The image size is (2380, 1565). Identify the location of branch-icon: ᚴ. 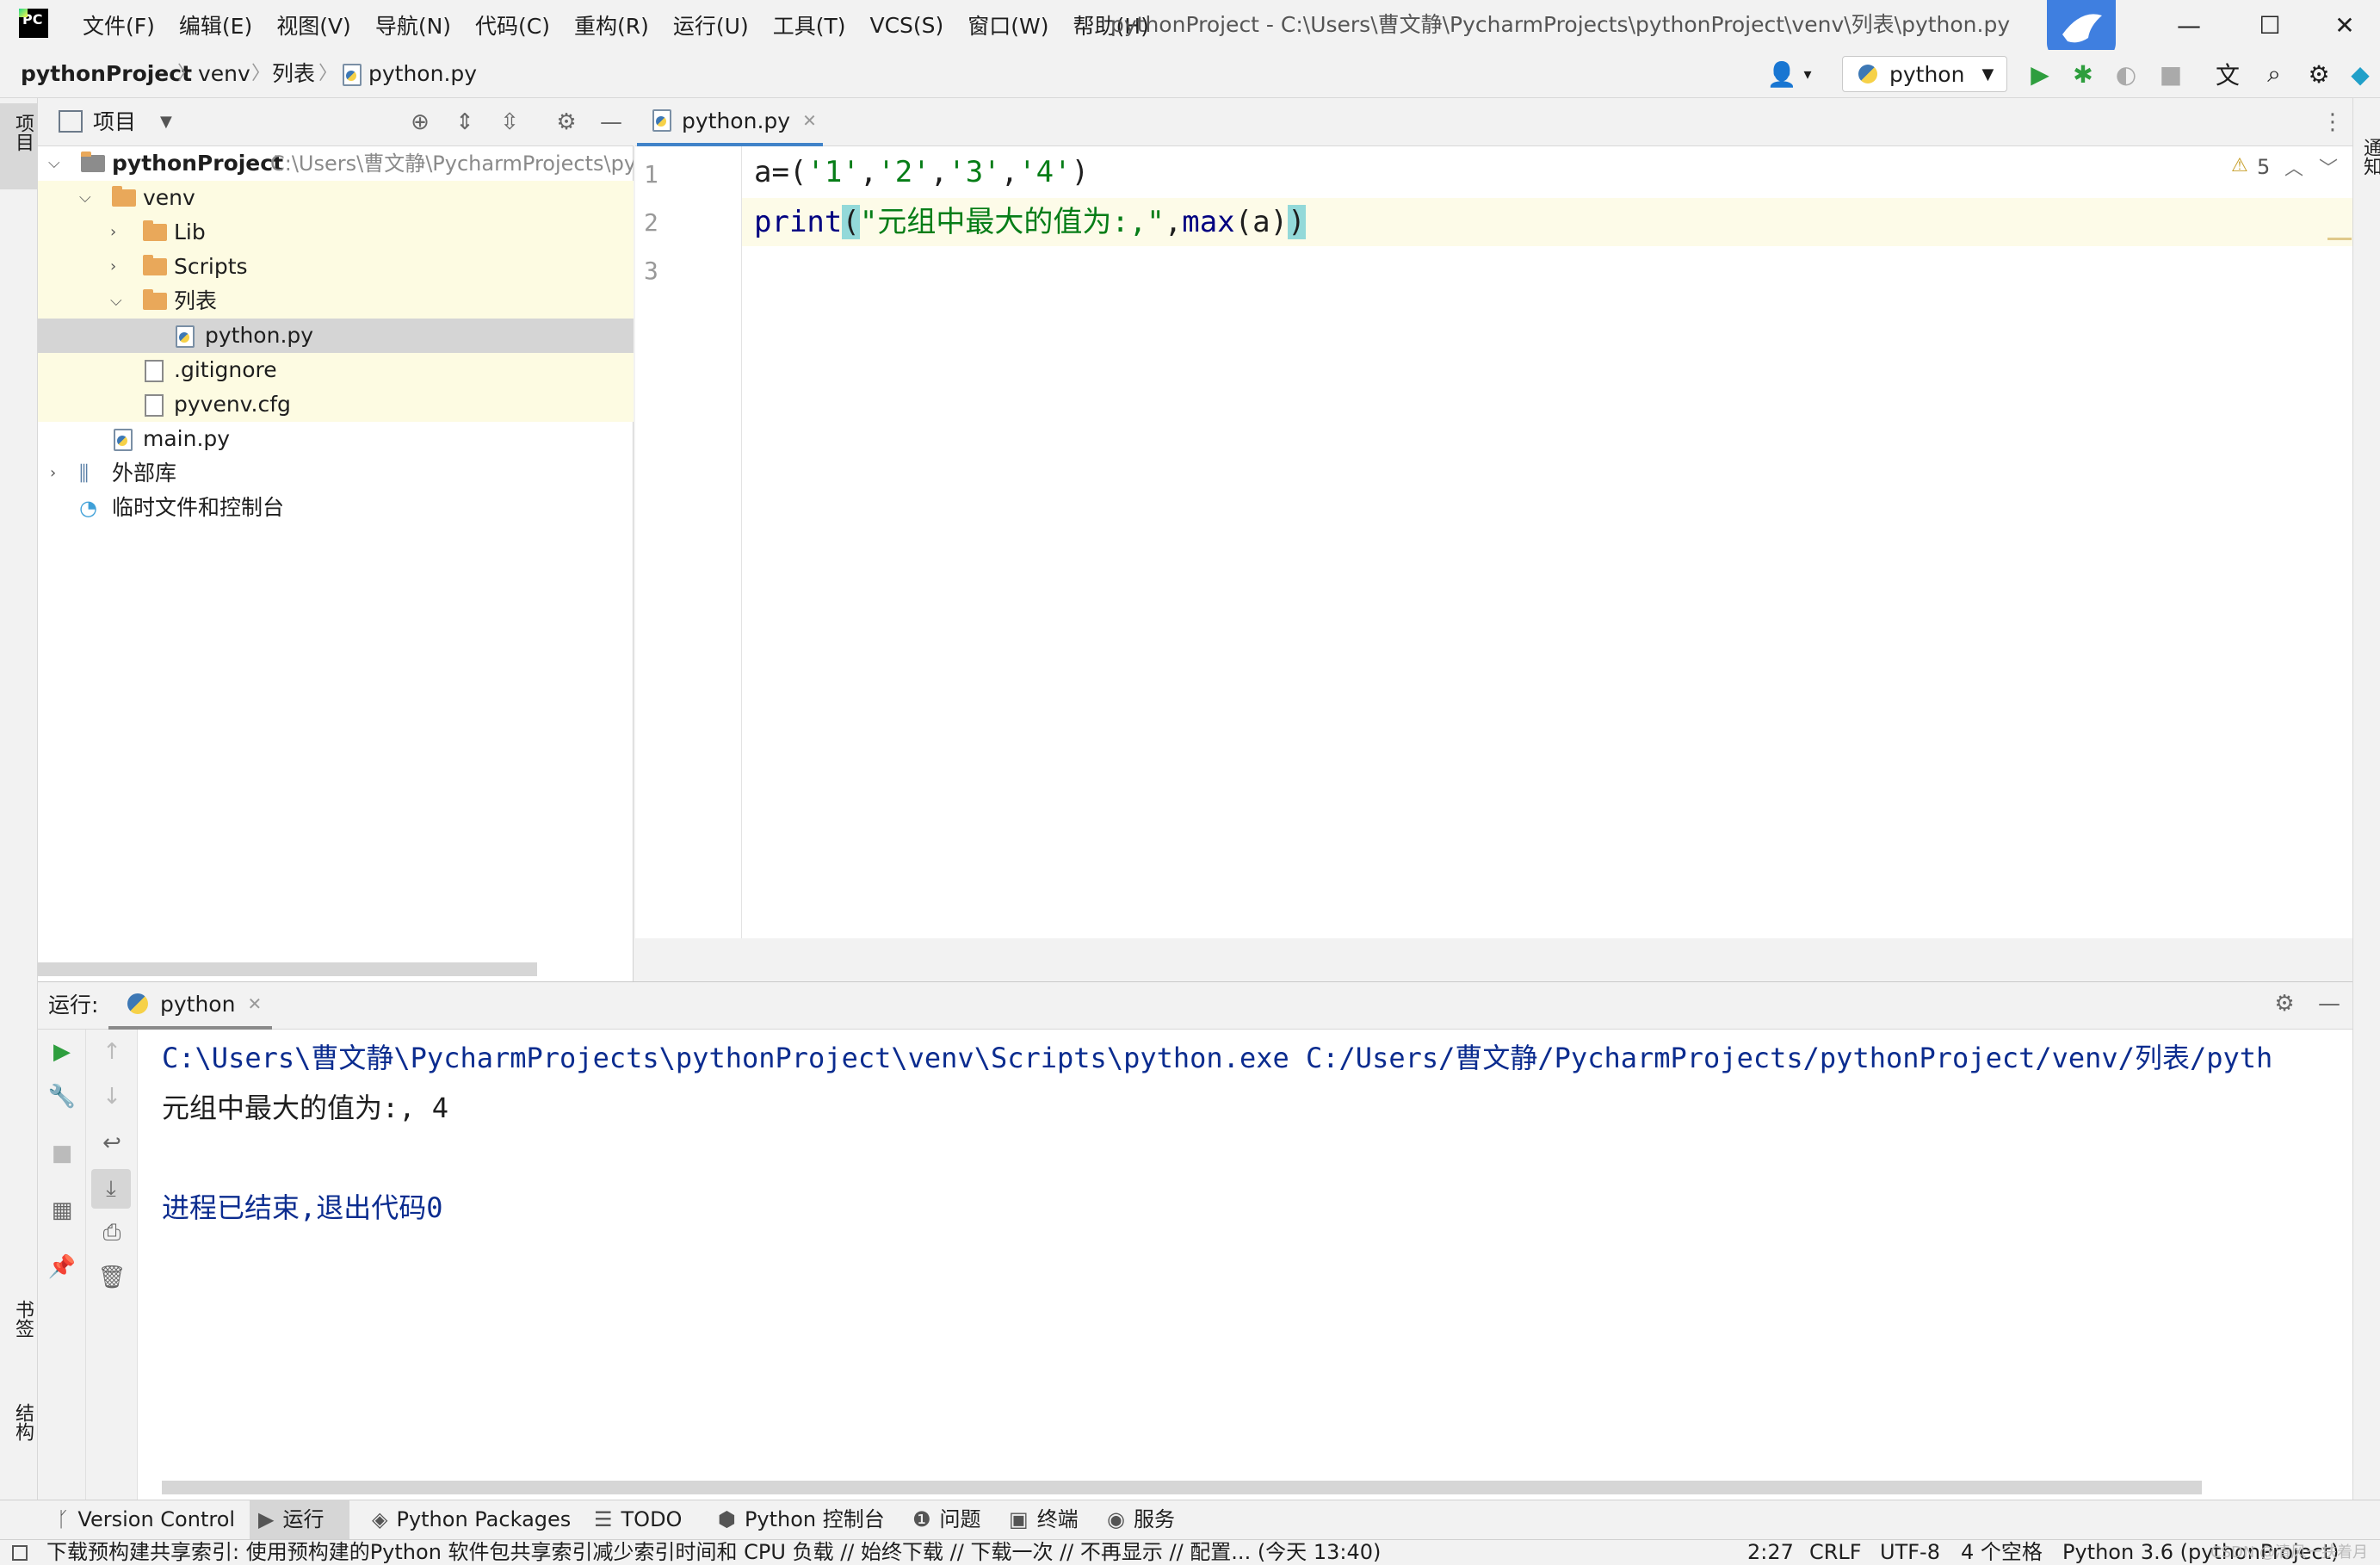
(64, 1519).